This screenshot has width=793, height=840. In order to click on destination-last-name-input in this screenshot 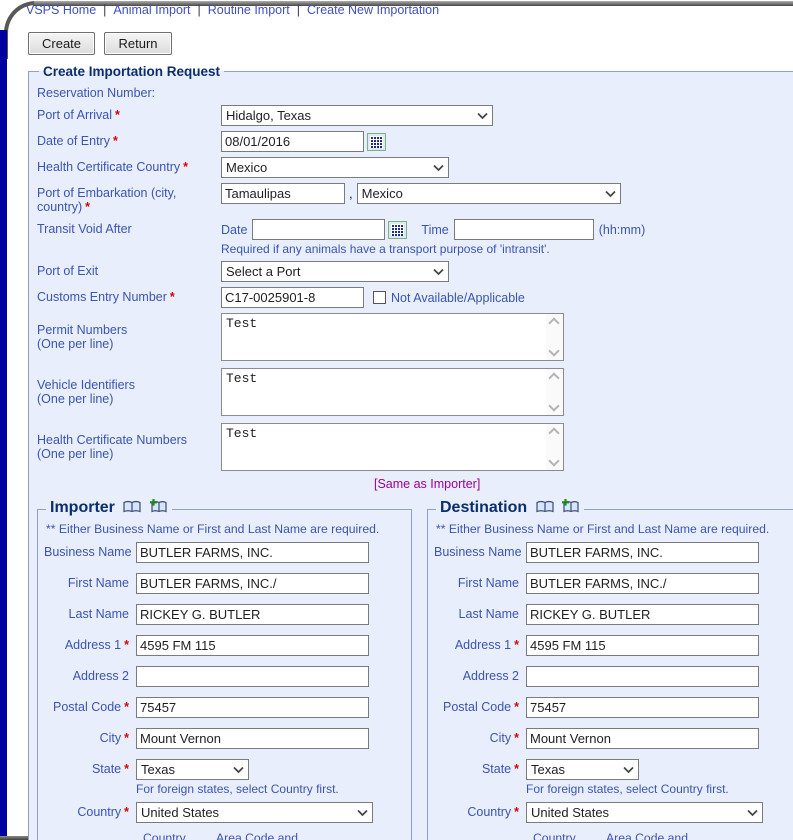, I will do `click(642, 614)`.